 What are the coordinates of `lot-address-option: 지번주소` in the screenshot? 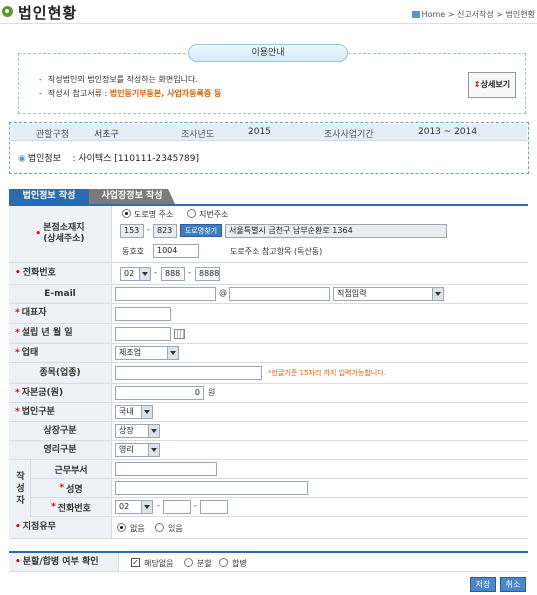 It's located at (214, 214).